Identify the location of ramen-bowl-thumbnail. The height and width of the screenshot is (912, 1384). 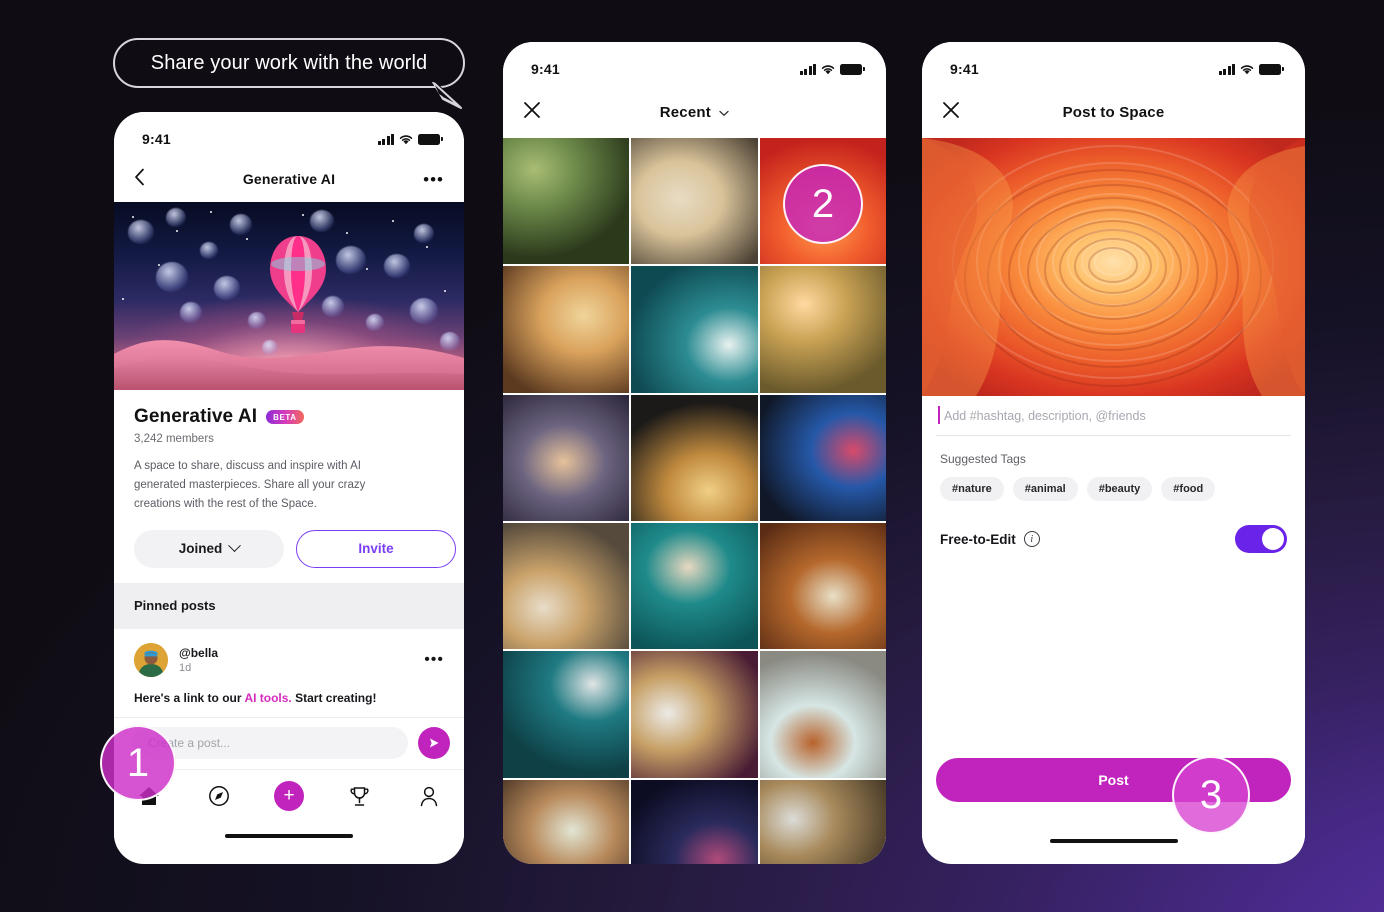
(822, 586).